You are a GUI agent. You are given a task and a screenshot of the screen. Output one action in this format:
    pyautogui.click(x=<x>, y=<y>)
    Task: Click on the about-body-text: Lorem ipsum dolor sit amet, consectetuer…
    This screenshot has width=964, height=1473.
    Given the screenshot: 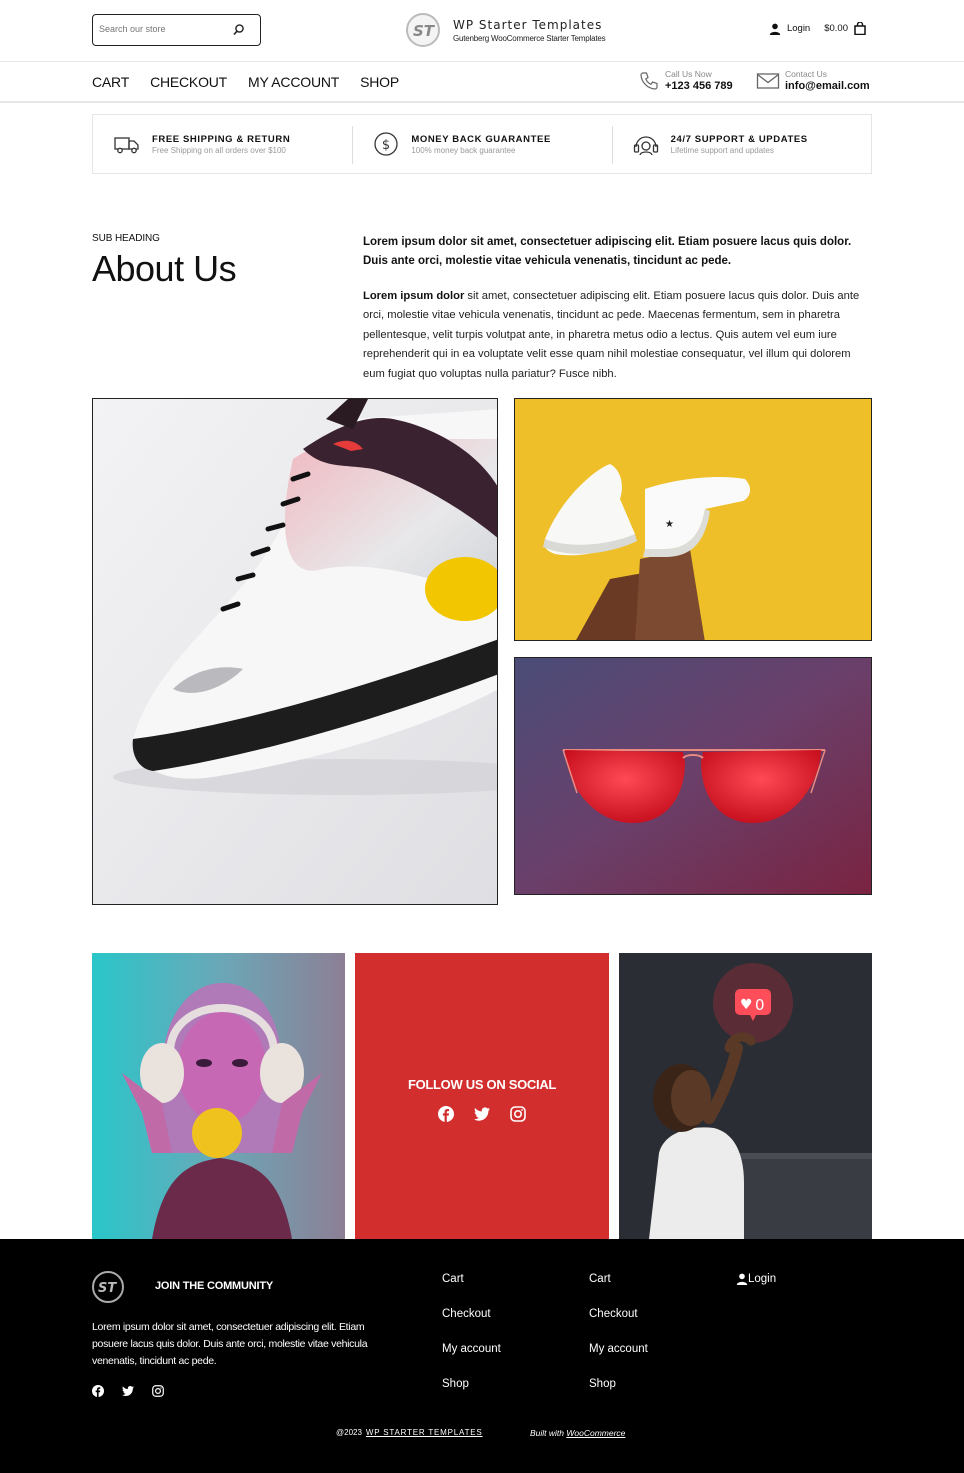 What is the action you would take?
    pyautogui.click(x=619, y=335)
    